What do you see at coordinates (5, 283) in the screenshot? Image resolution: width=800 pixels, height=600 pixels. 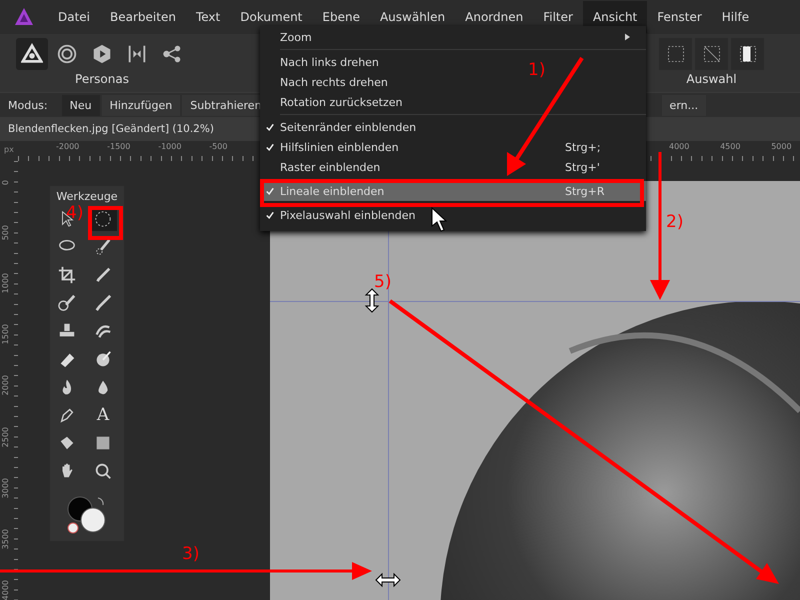 I see `ruler-label: 1000` at bounding box center [5, 283].